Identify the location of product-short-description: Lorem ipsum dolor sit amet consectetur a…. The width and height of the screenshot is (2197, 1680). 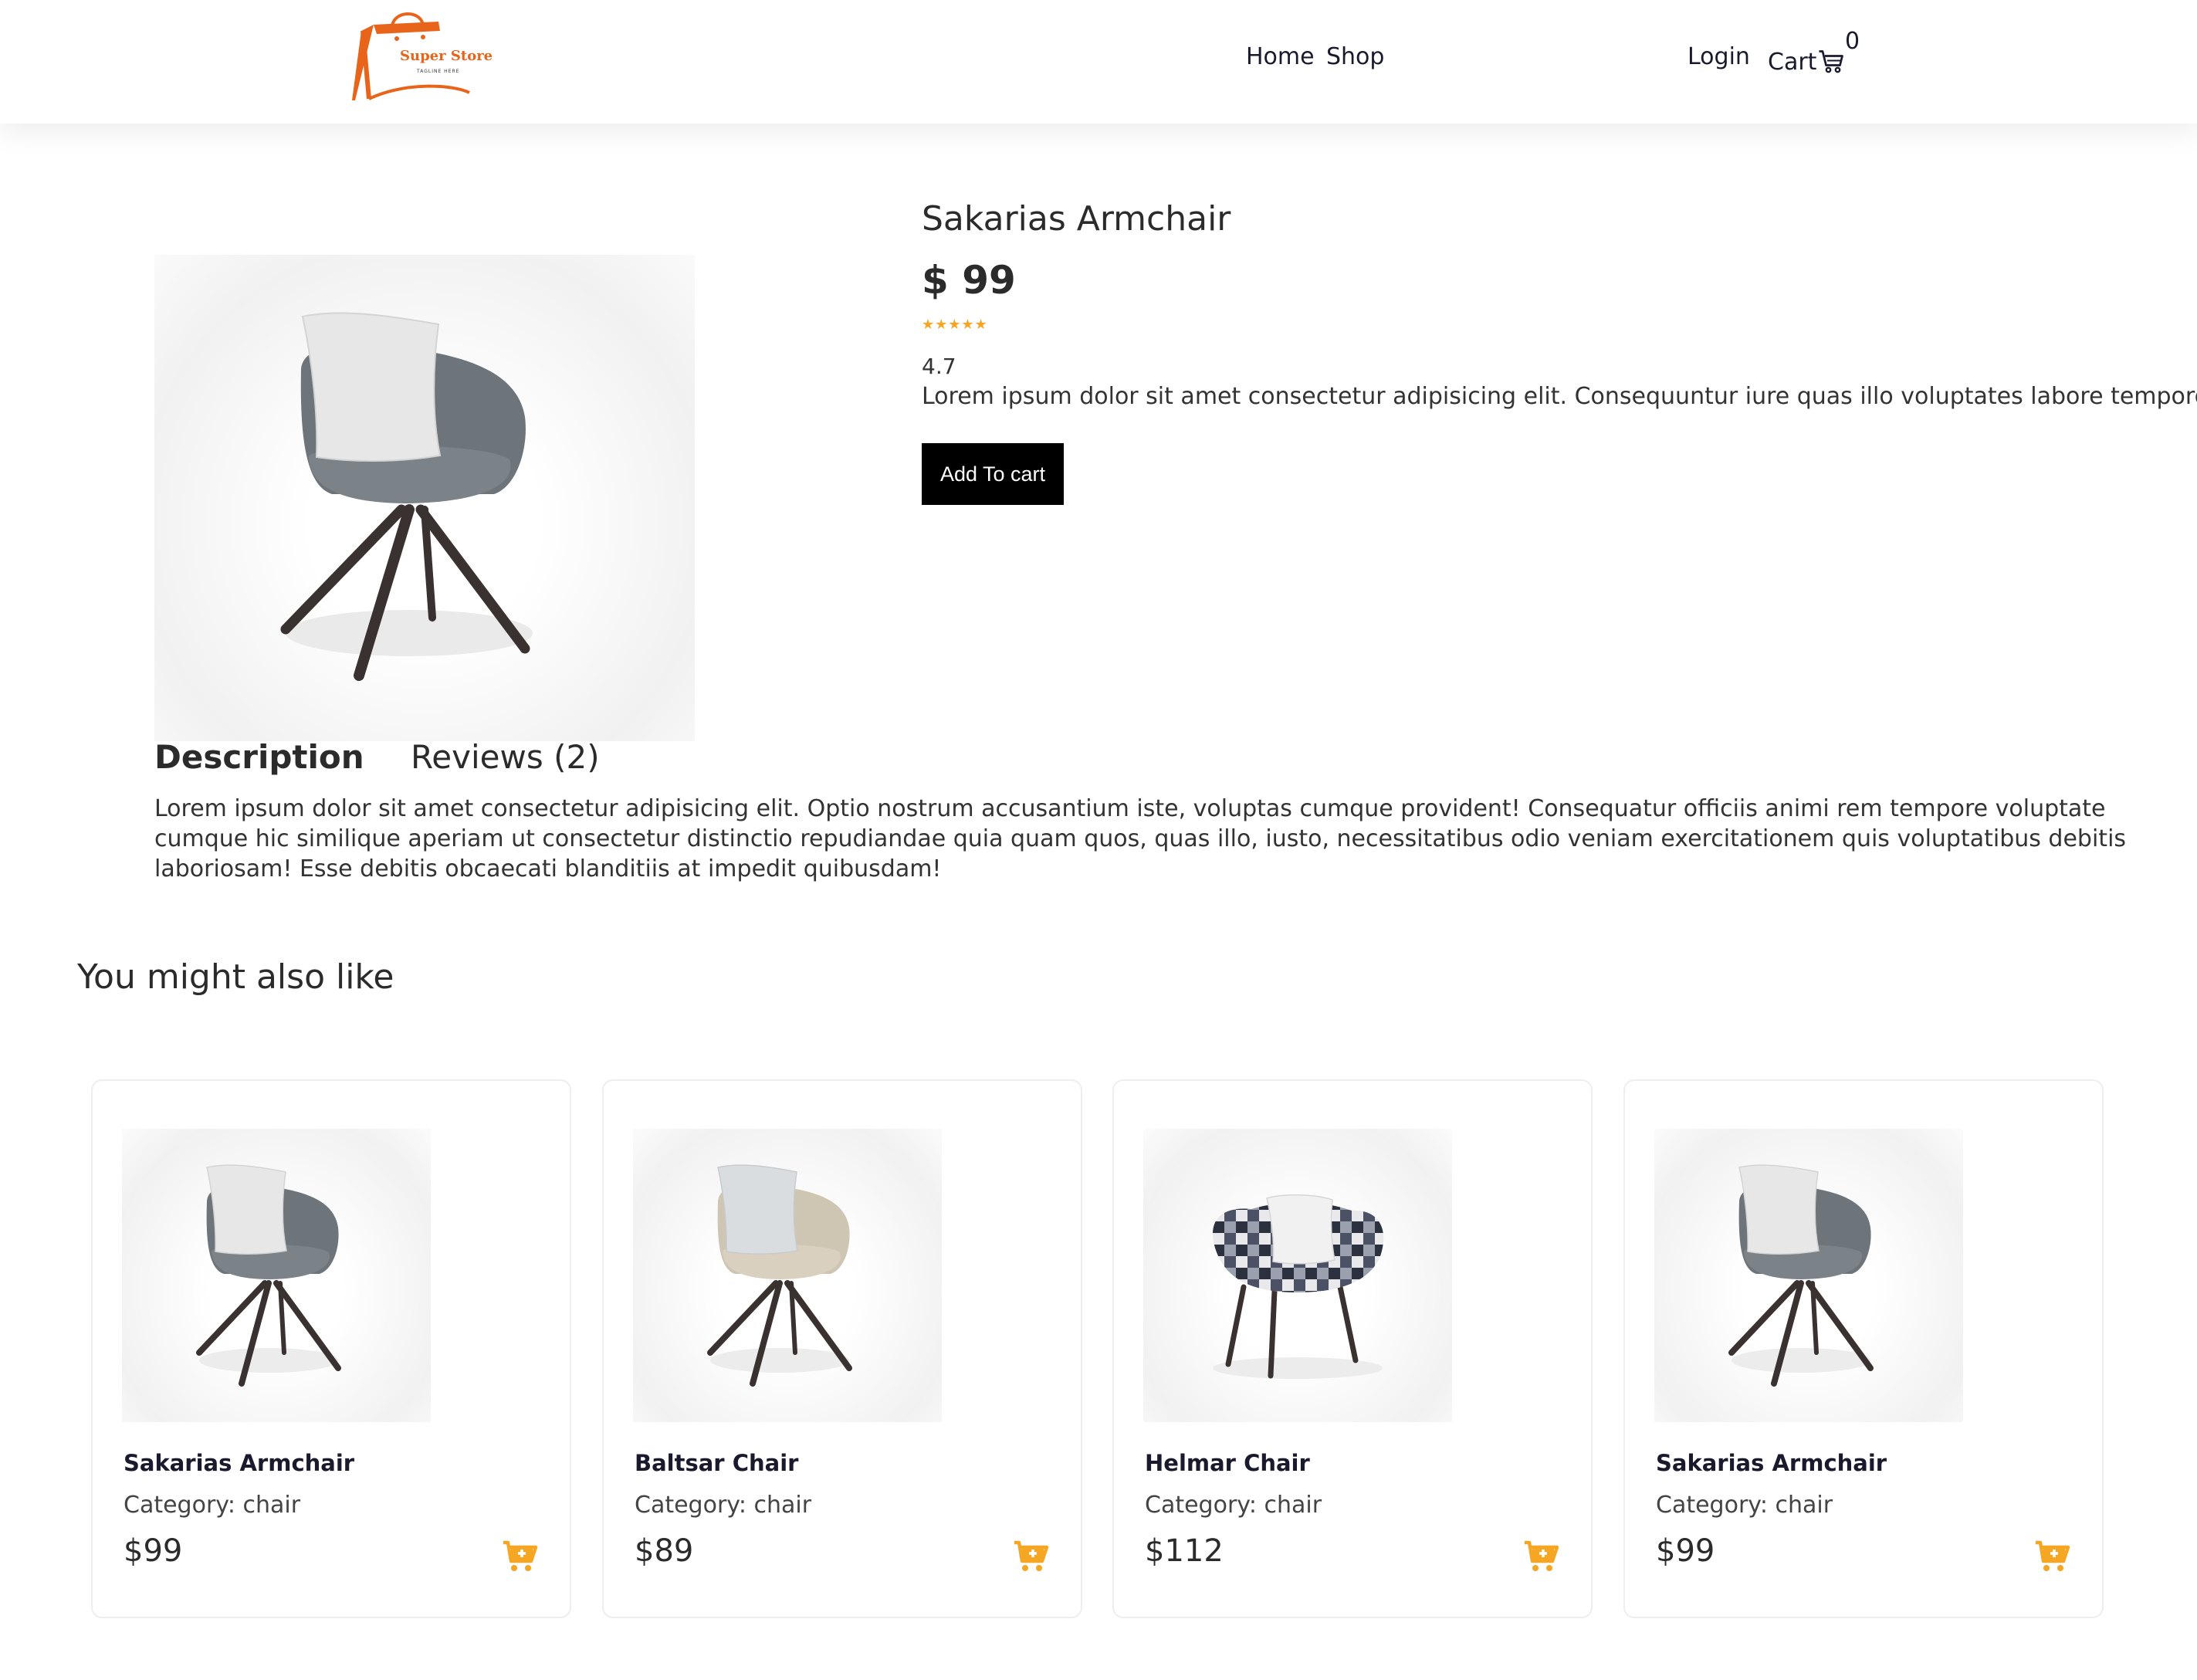
(1559, 396).